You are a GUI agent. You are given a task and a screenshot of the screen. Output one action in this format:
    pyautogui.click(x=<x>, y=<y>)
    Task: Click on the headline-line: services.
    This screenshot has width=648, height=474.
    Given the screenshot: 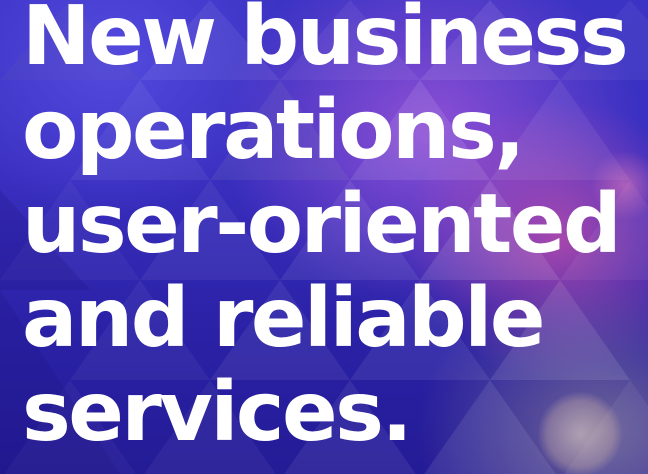 What is the action you would take?
    pyautogui.click(x=217, y=412)
    